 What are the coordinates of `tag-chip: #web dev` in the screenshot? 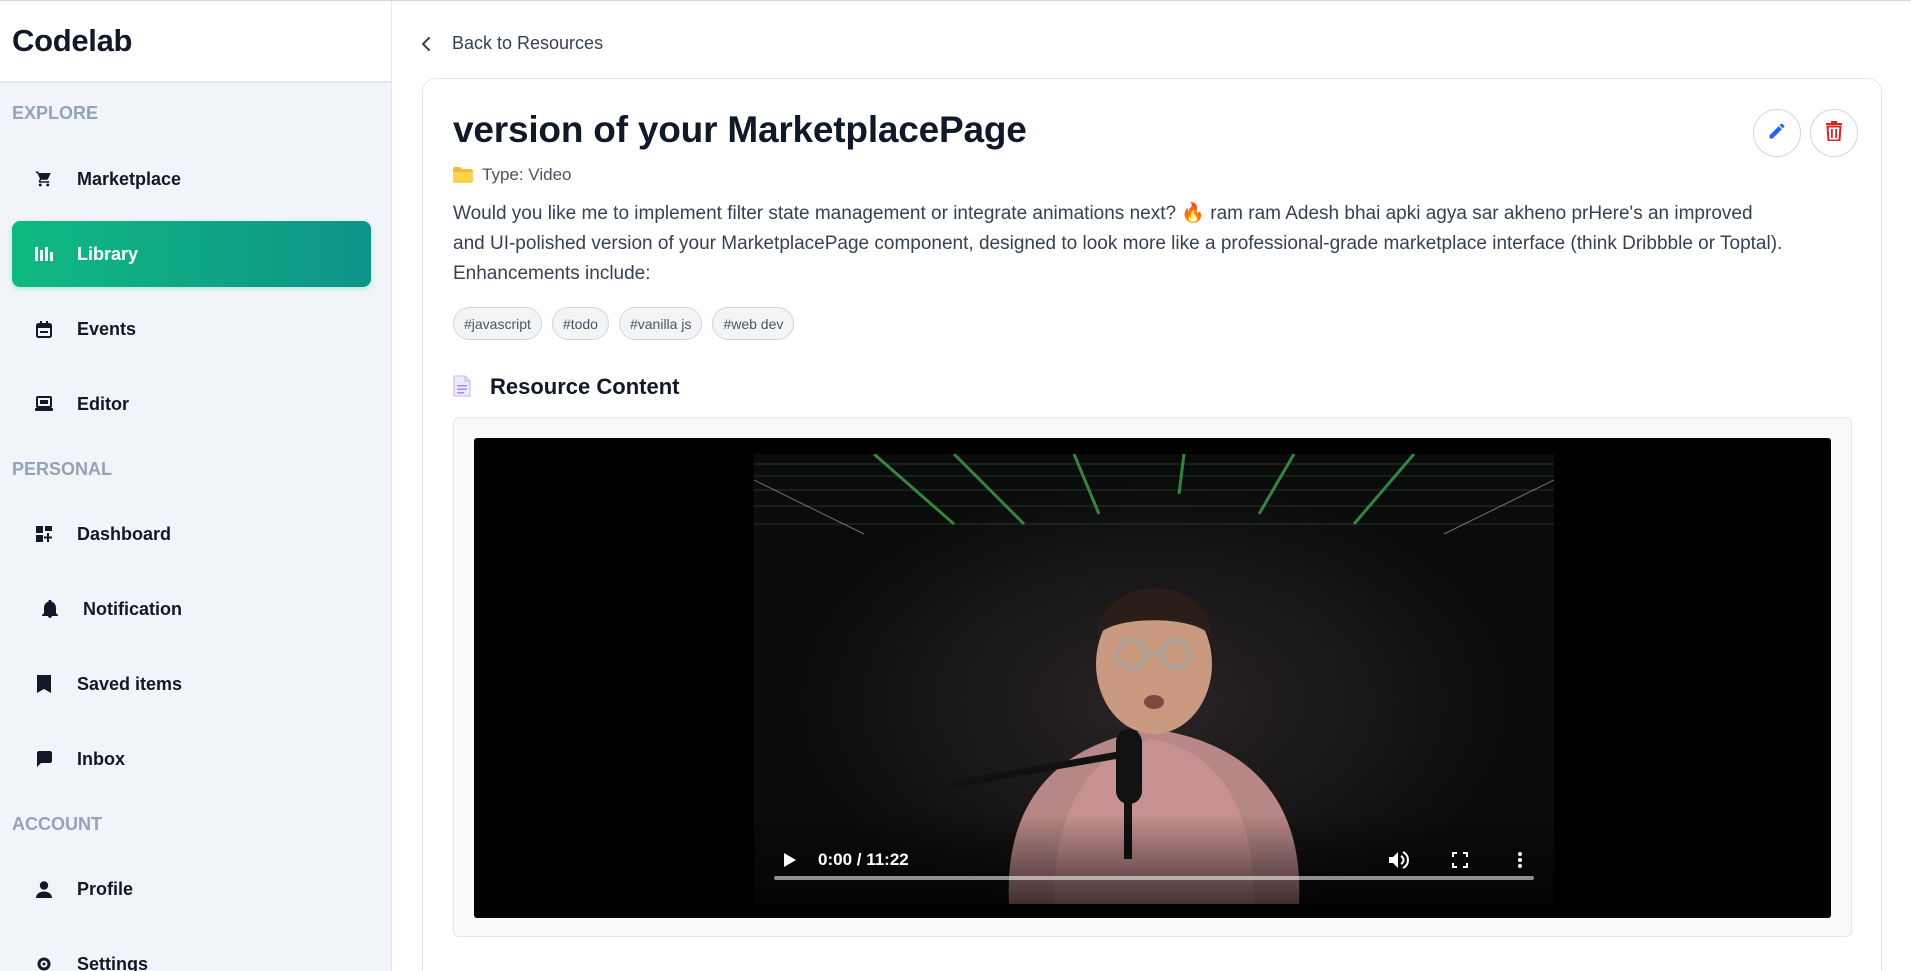 It's located at (753, 323).